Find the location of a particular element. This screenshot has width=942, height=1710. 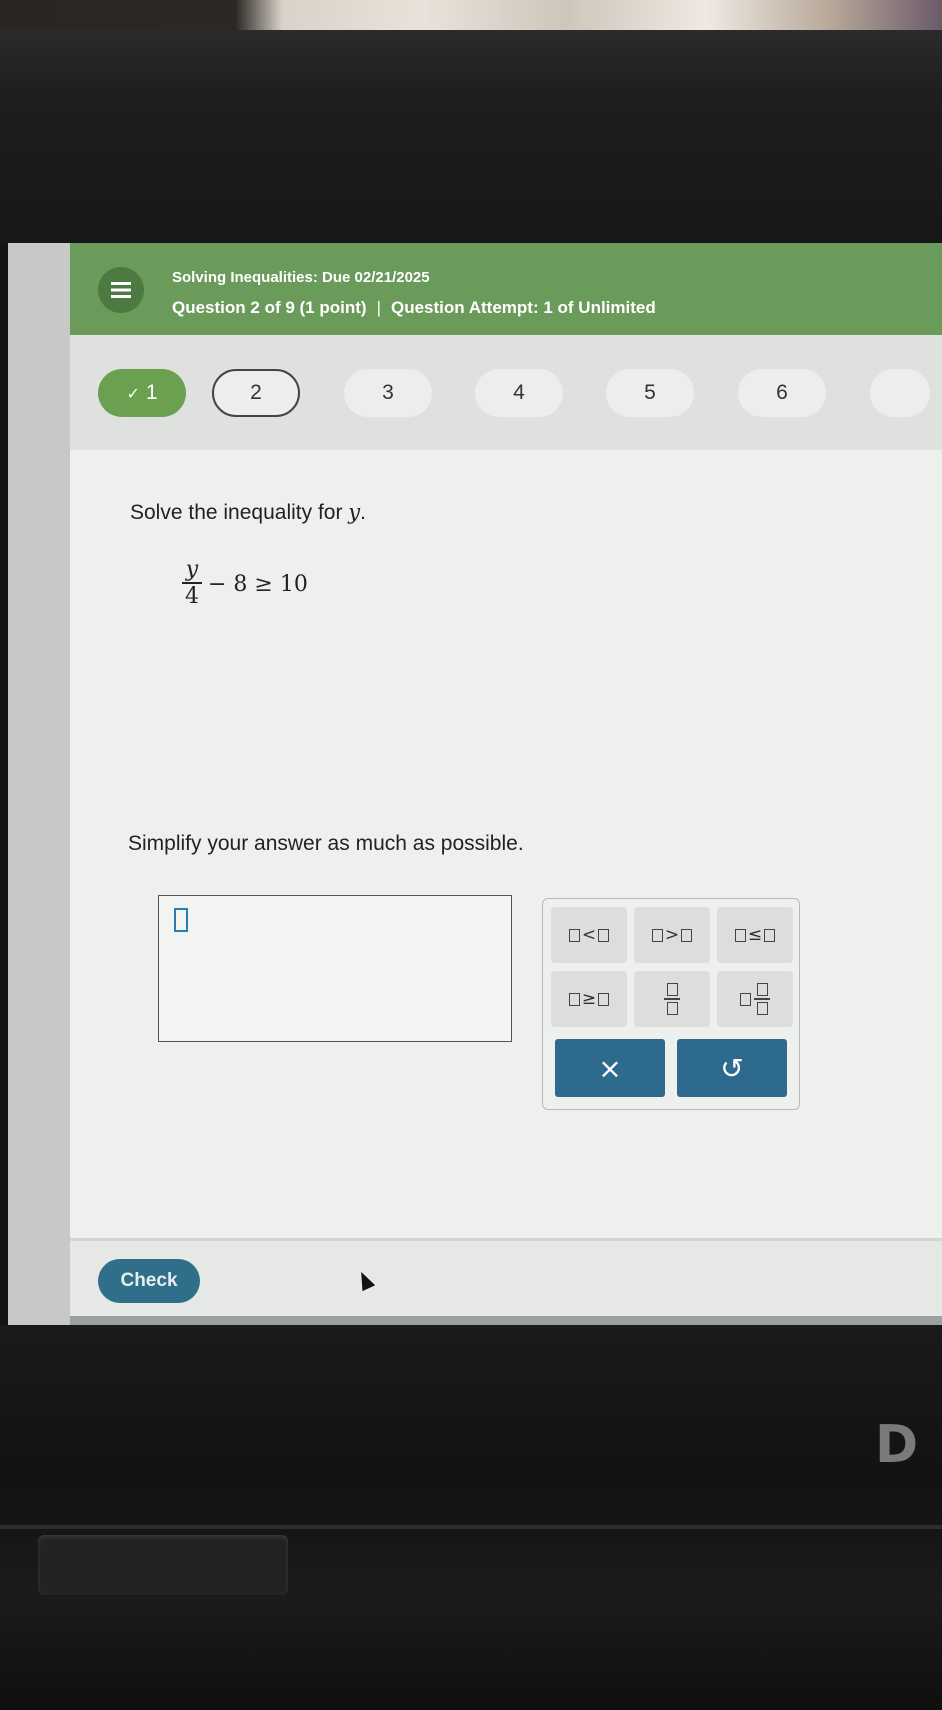

prompt-text: Solve the inequality for is located at coordinates (239, 512).